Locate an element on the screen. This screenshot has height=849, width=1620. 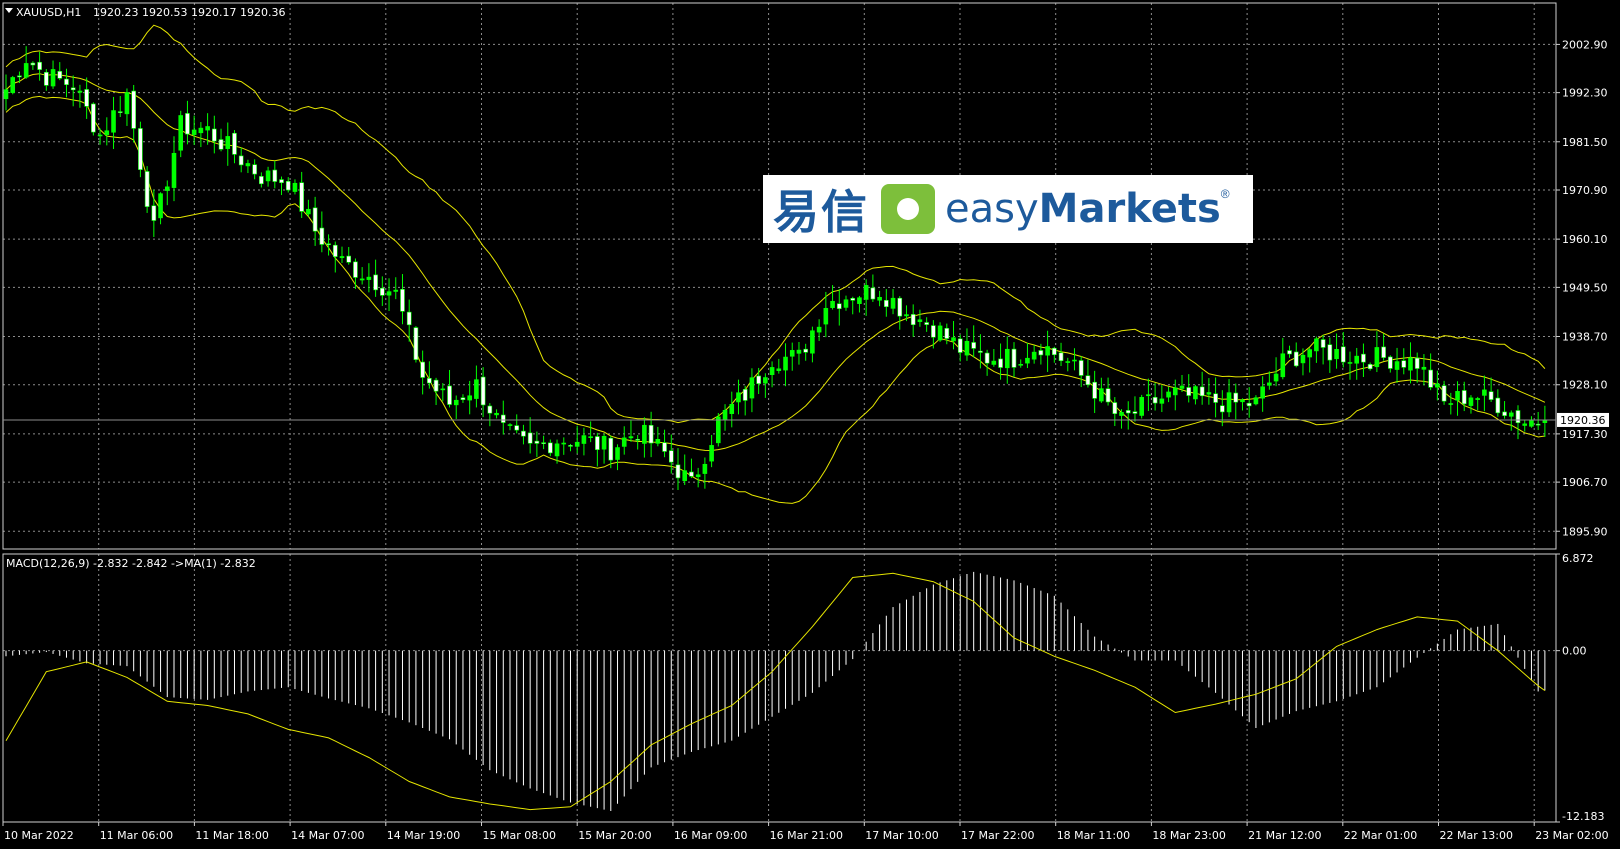
time-tick-label: 22 Mar 01:00 is located at coordinates (1380, 835).